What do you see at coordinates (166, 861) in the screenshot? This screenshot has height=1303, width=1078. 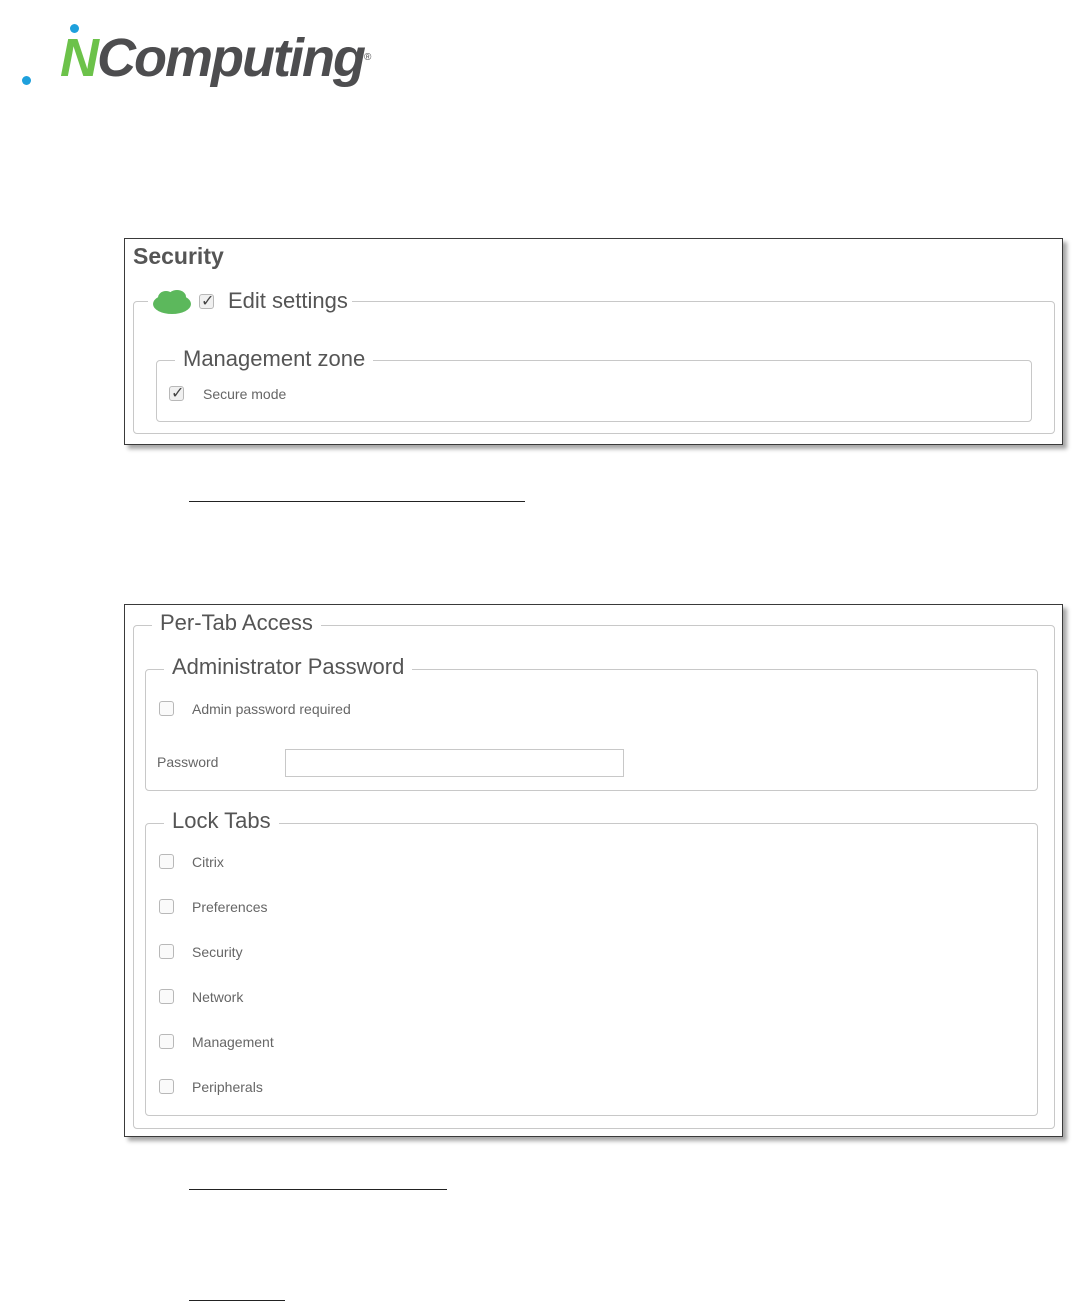 I see `lock-tab-citrix-checkbox` at bounding box center [166, 861].